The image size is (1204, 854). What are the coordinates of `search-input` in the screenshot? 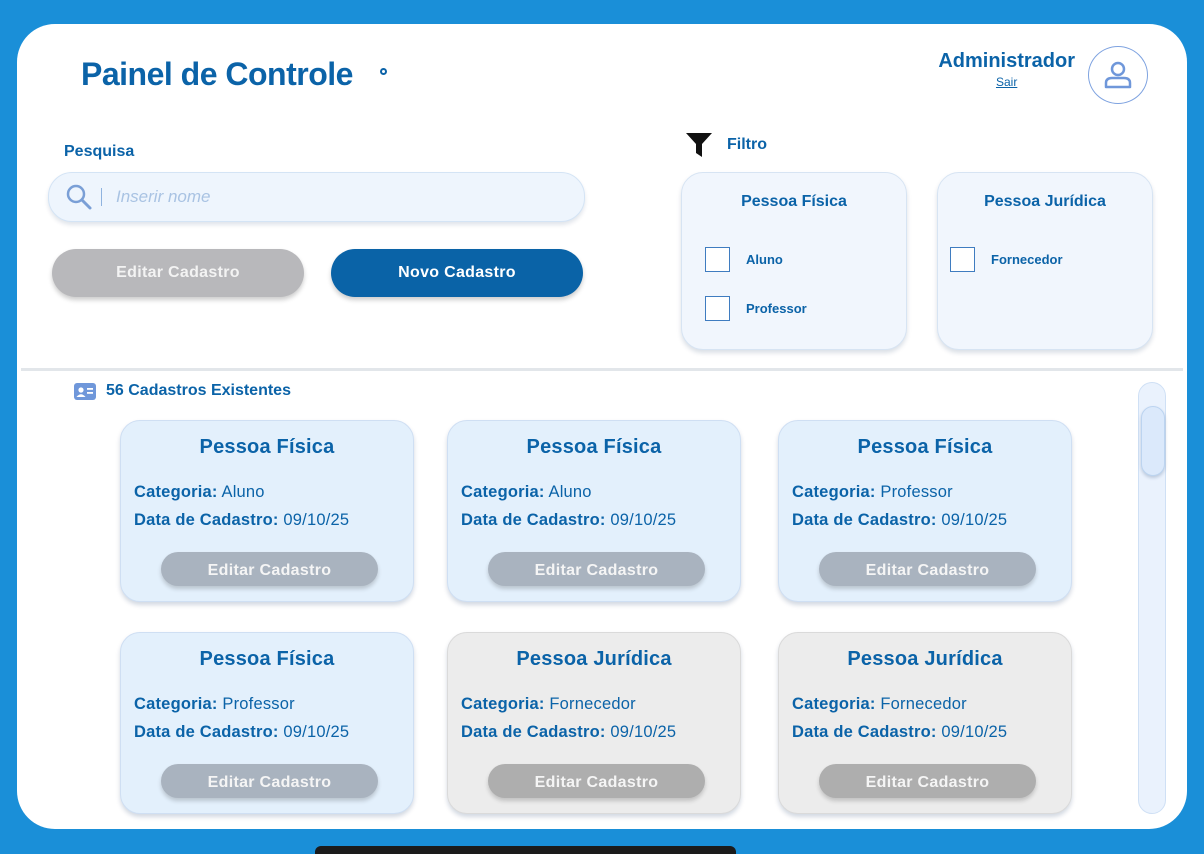 It's located at (306, 197).